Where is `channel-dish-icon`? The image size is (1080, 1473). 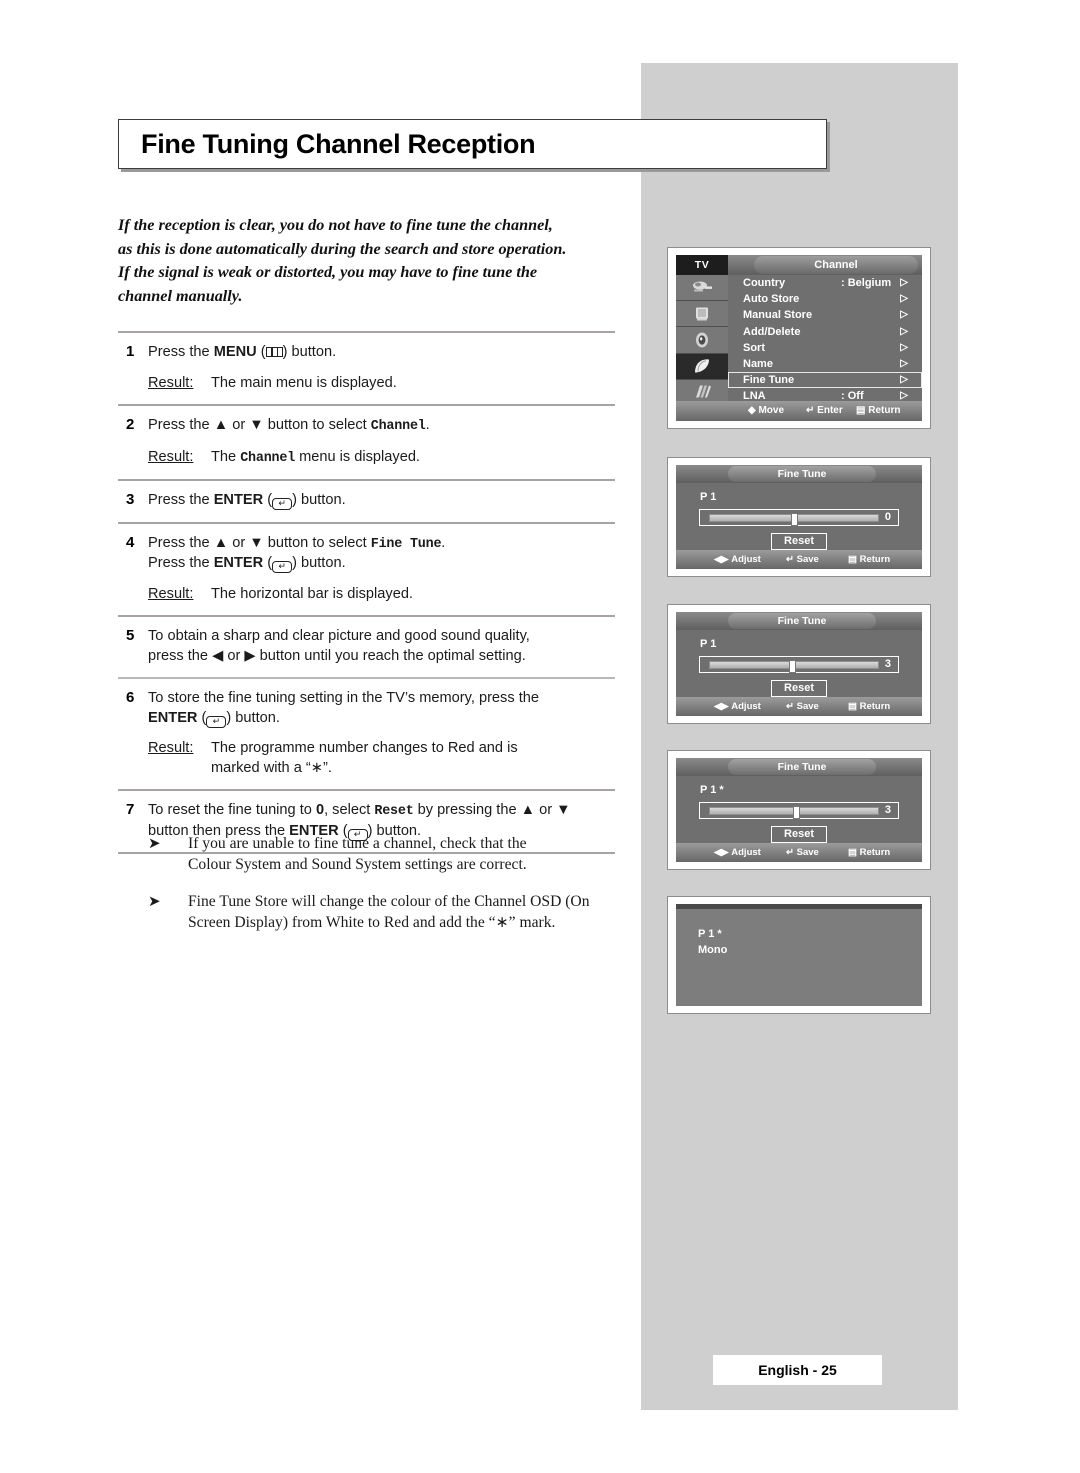 channel-dish-icon is located at coordinates (702, 366).